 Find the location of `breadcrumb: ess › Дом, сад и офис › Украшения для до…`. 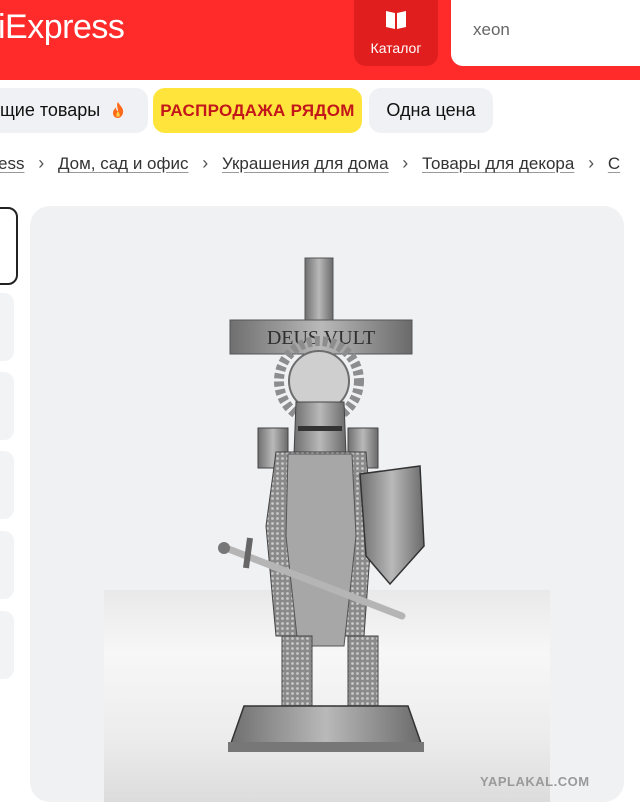

breadcrumb: ess › Дом, сад и офис › Украшения для до… is located at coordinates (310, 163).